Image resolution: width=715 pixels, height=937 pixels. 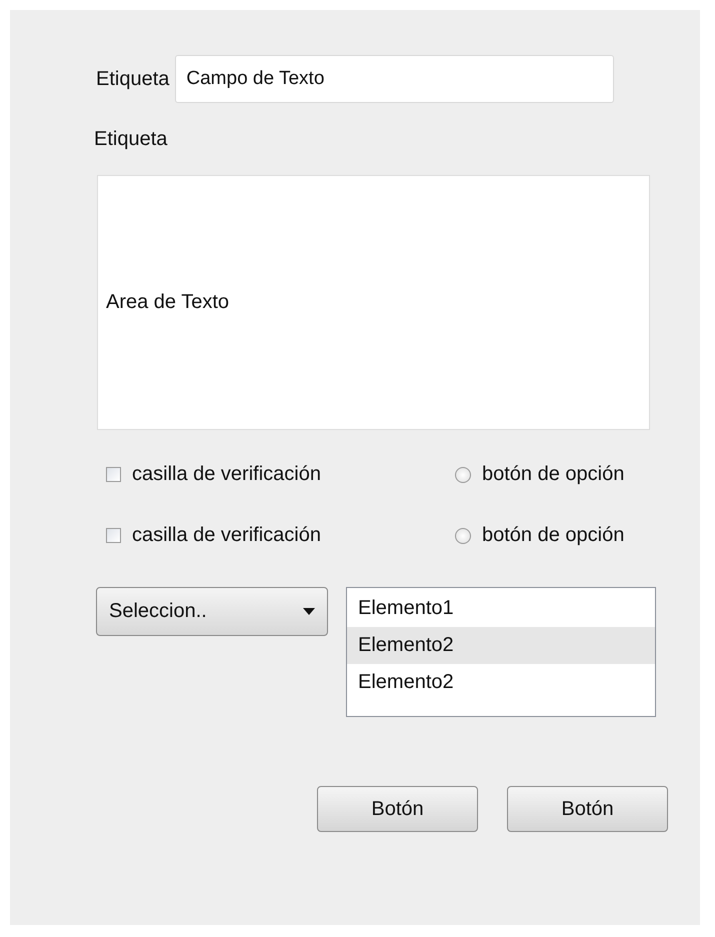 What do you see at coordinates (133, 79) in the screenshot?
I see `field-label: Etiqueta` at bounding box center [133, 79].